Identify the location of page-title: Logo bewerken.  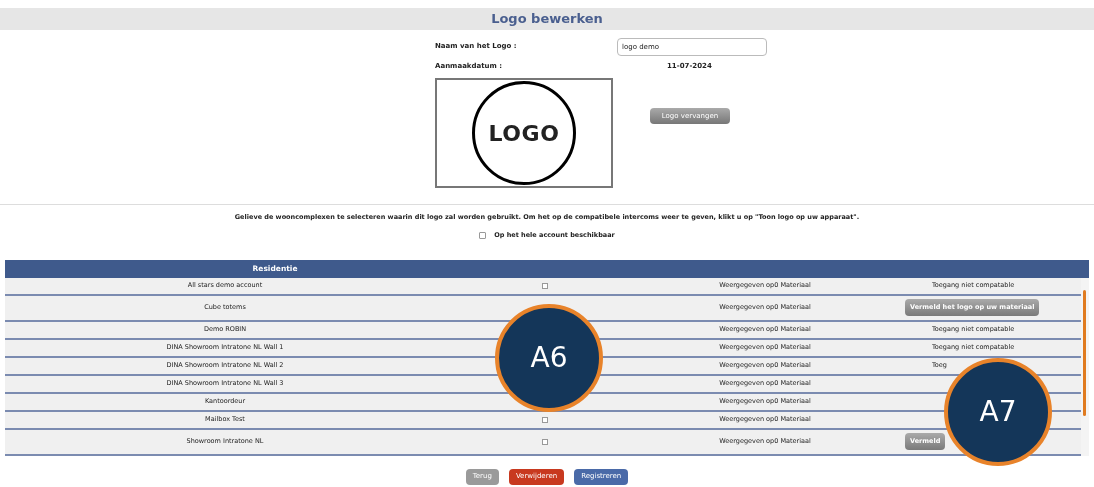
(547, 19).